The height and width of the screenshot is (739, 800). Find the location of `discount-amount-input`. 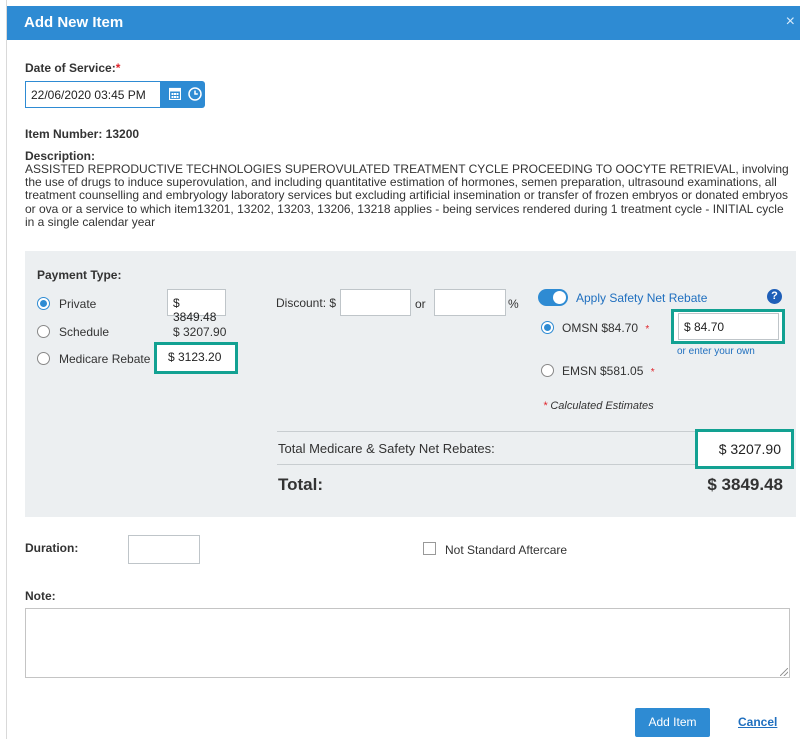

discount-amount-input is located at coordinates (375, 302).